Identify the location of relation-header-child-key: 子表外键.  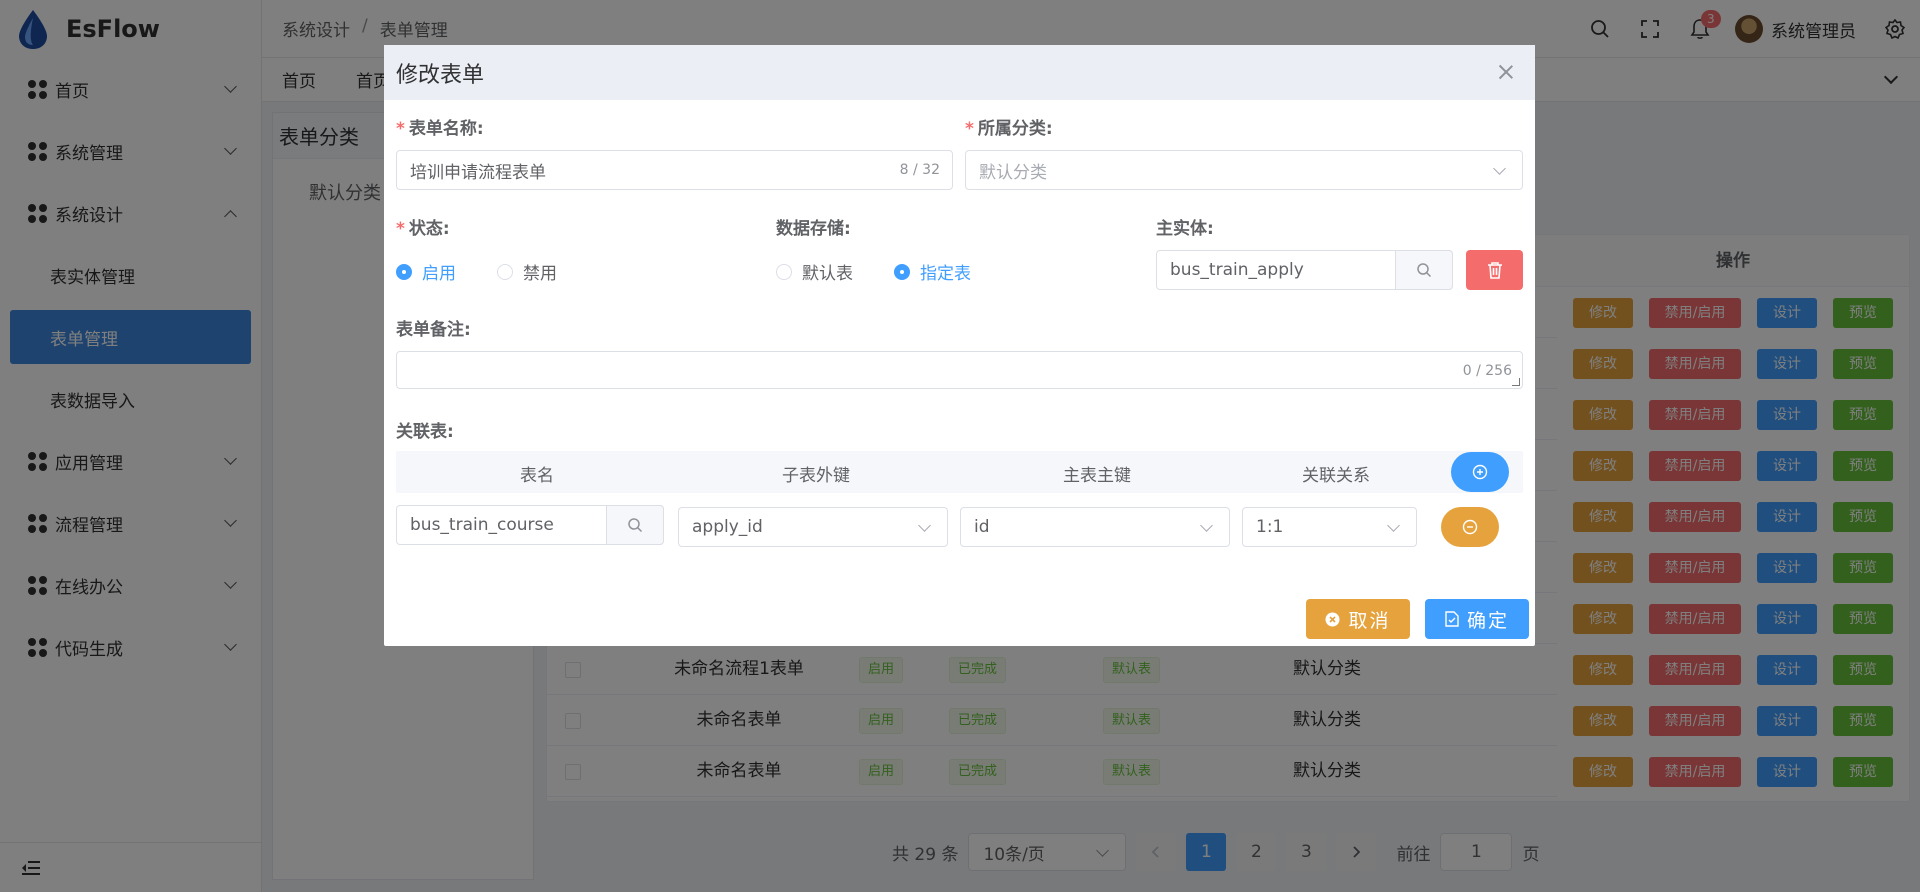
(816, 476).